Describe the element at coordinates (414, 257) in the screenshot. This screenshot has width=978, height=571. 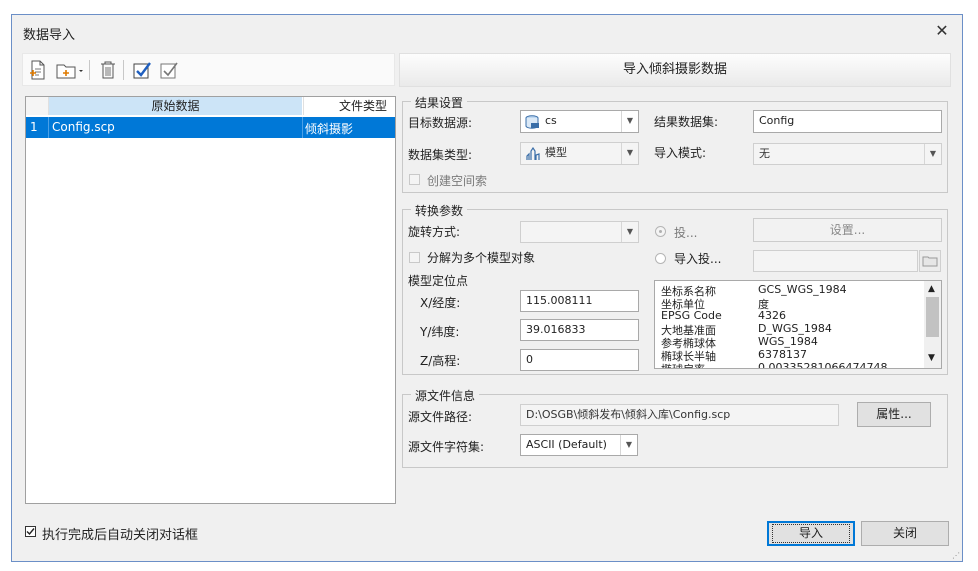
I see `split-model-checkbox` at that location.